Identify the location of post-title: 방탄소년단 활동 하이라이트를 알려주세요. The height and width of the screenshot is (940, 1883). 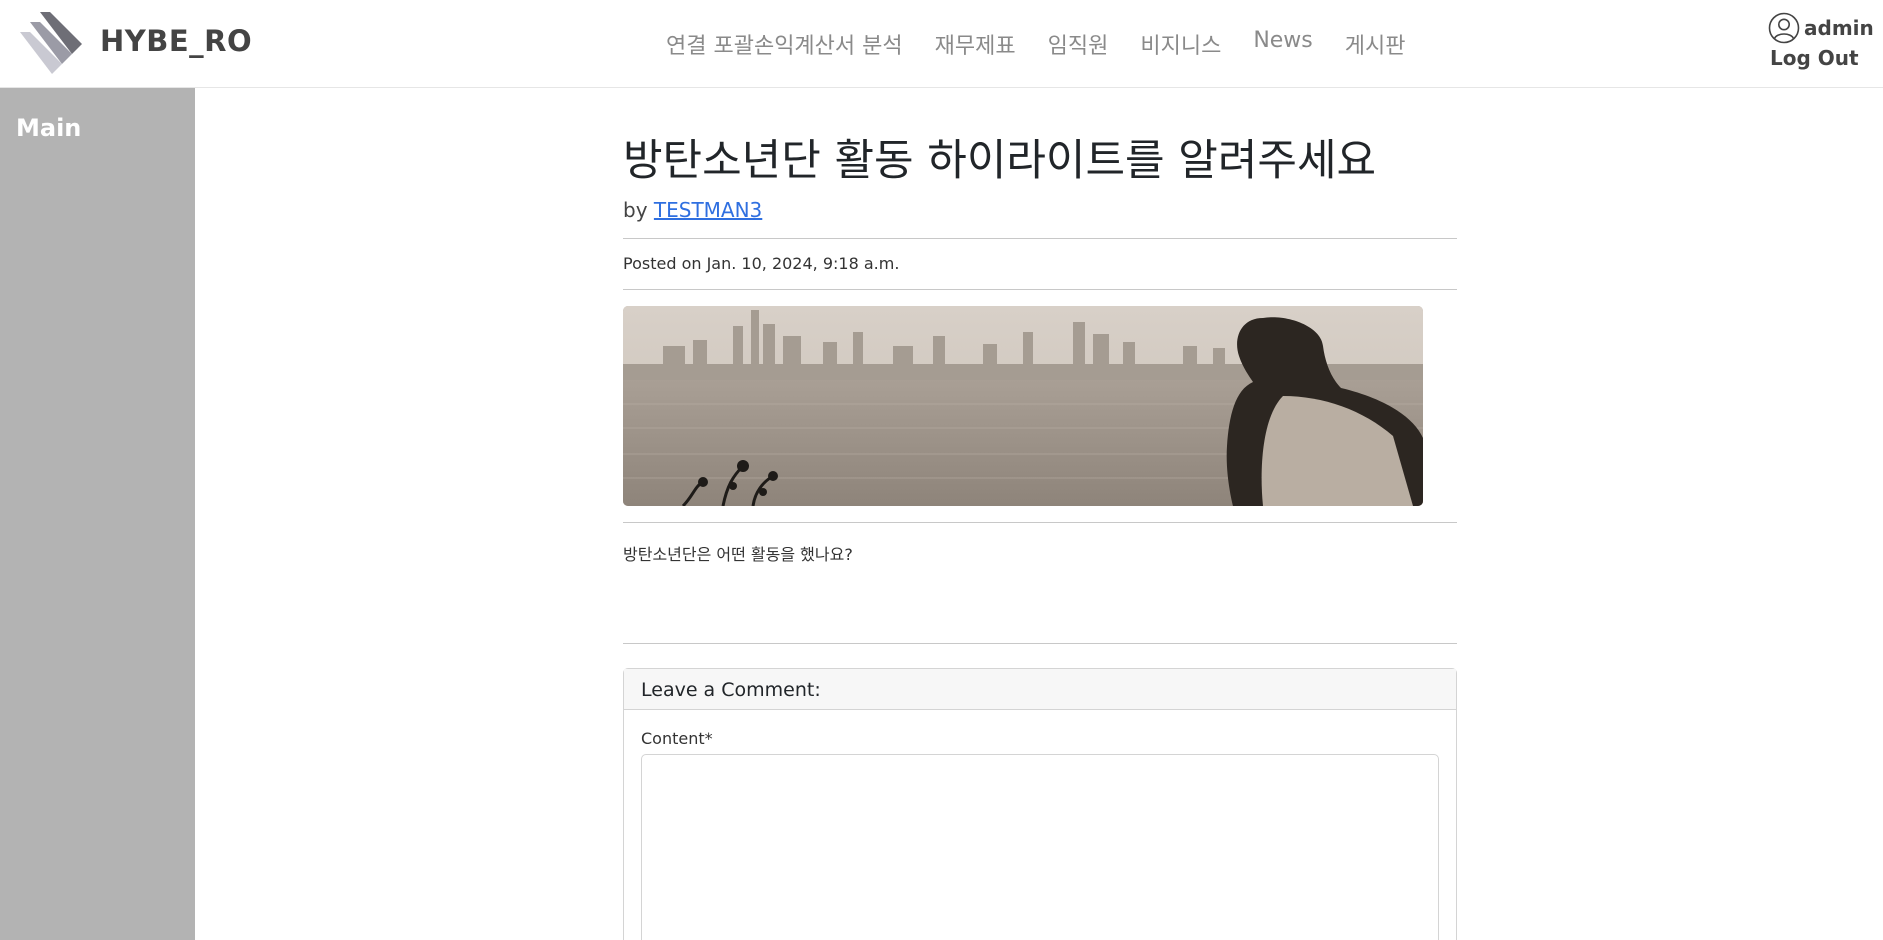
(1000, 161).